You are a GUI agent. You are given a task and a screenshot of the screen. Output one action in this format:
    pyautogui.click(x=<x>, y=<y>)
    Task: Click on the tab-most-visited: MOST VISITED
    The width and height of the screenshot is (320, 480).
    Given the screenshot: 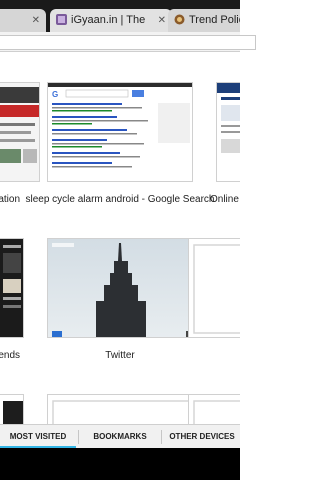 What is the action you would take?
    pyautogui.click(x=38, y=437)
    